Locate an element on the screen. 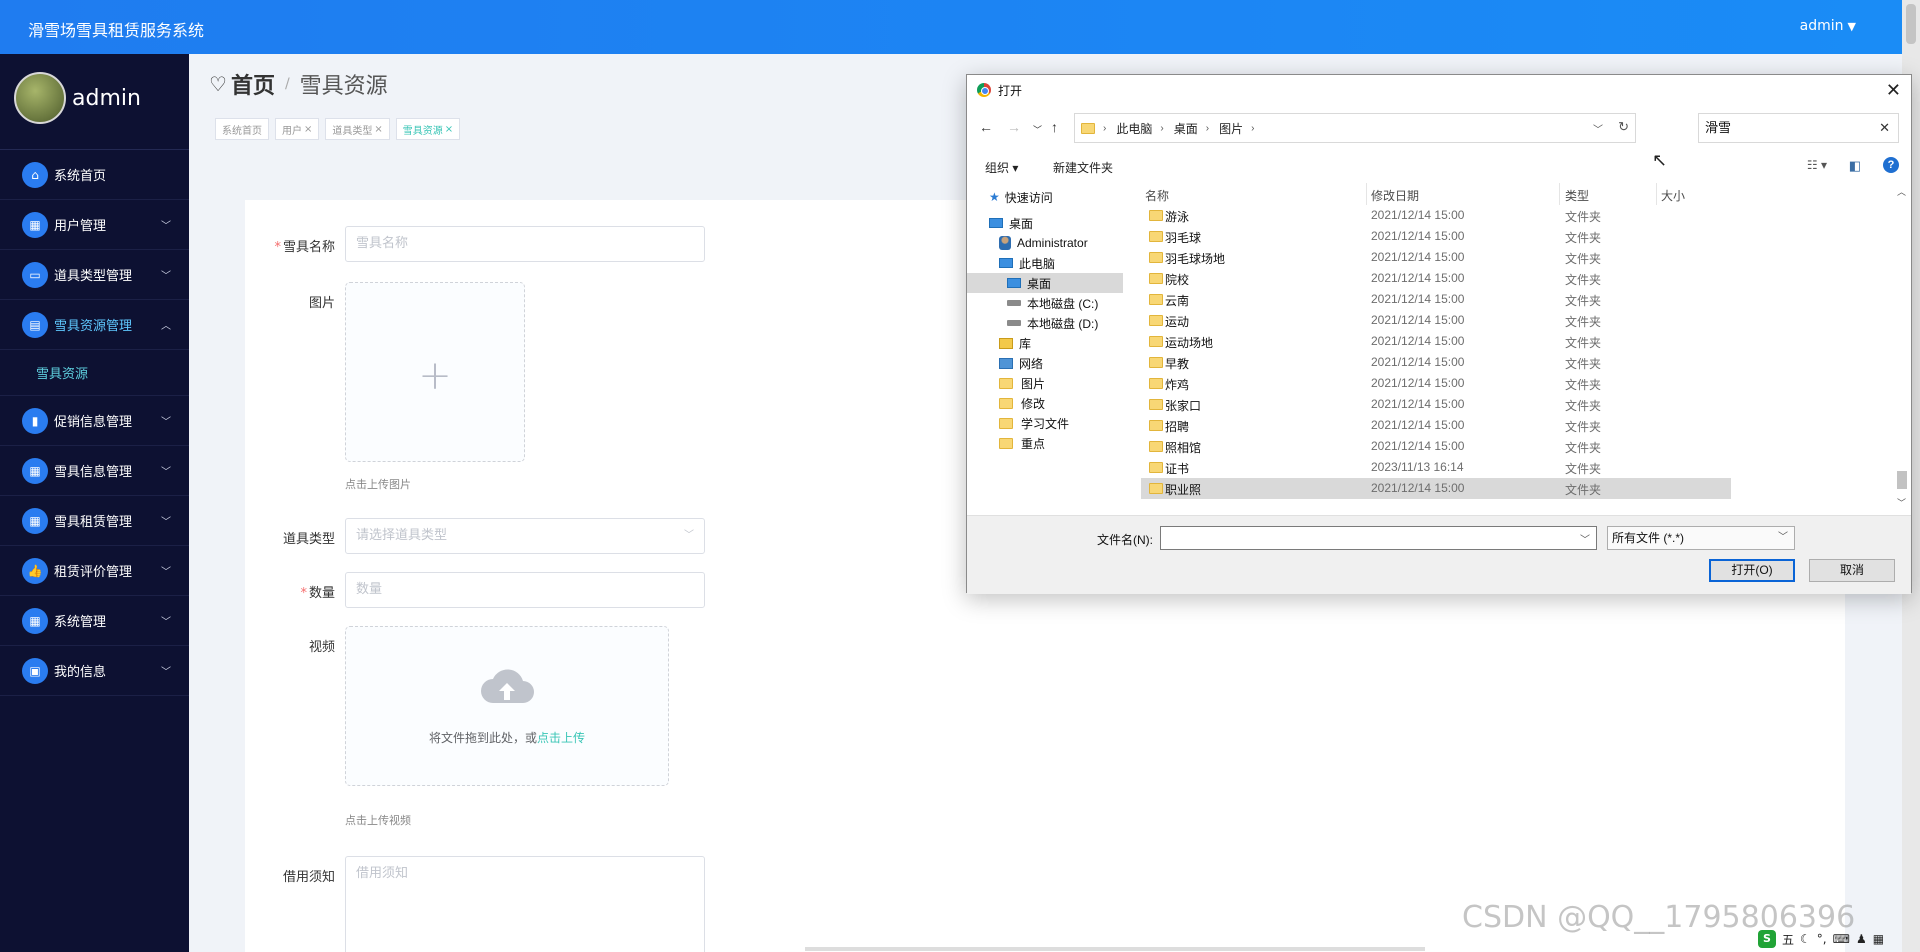  list-item: 照相馆 2021/12/14 15:00 文件夹 is located at coordinates (1436, 446).